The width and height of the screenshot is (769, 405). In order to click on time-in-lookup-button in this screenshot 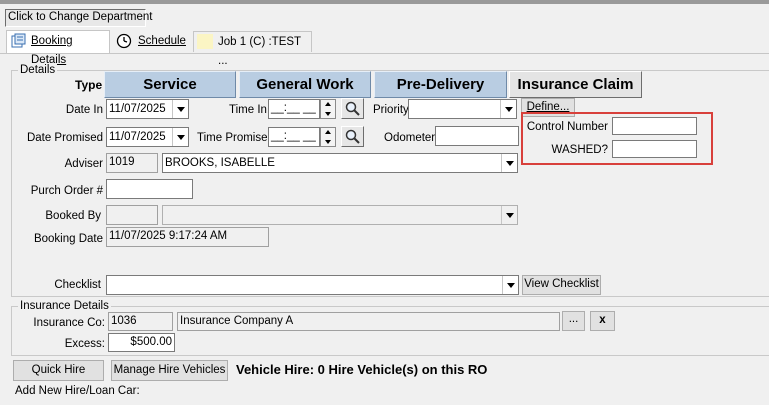, I will do `click(352, 108)`.